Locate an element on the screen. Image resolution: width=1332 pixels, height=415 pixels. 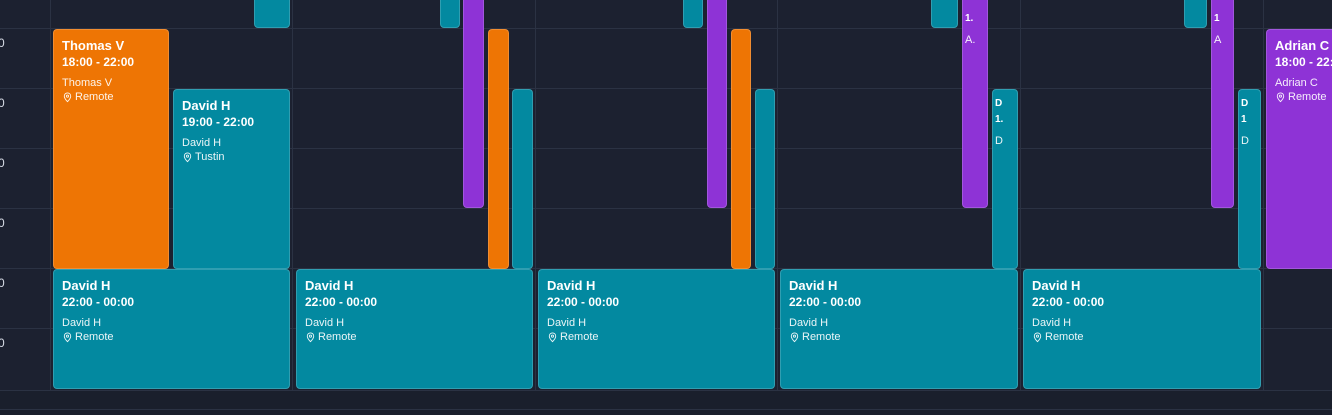
divider is located at coordinates (666, 409).